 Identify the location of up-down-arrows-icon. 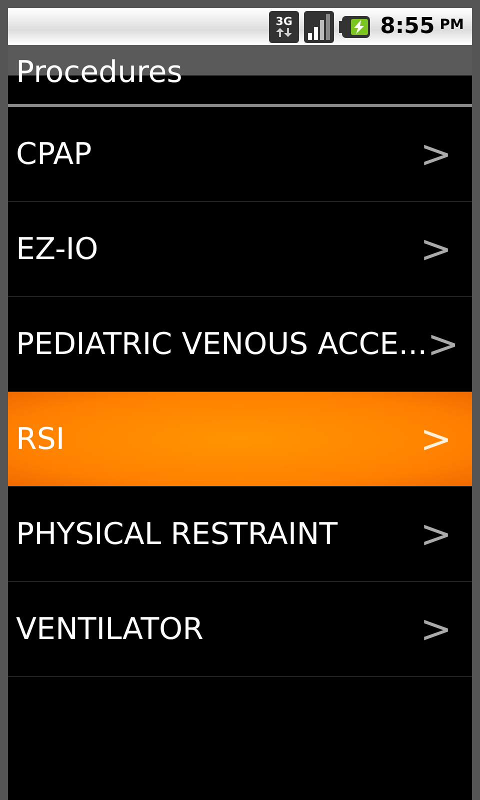
(284, 32).